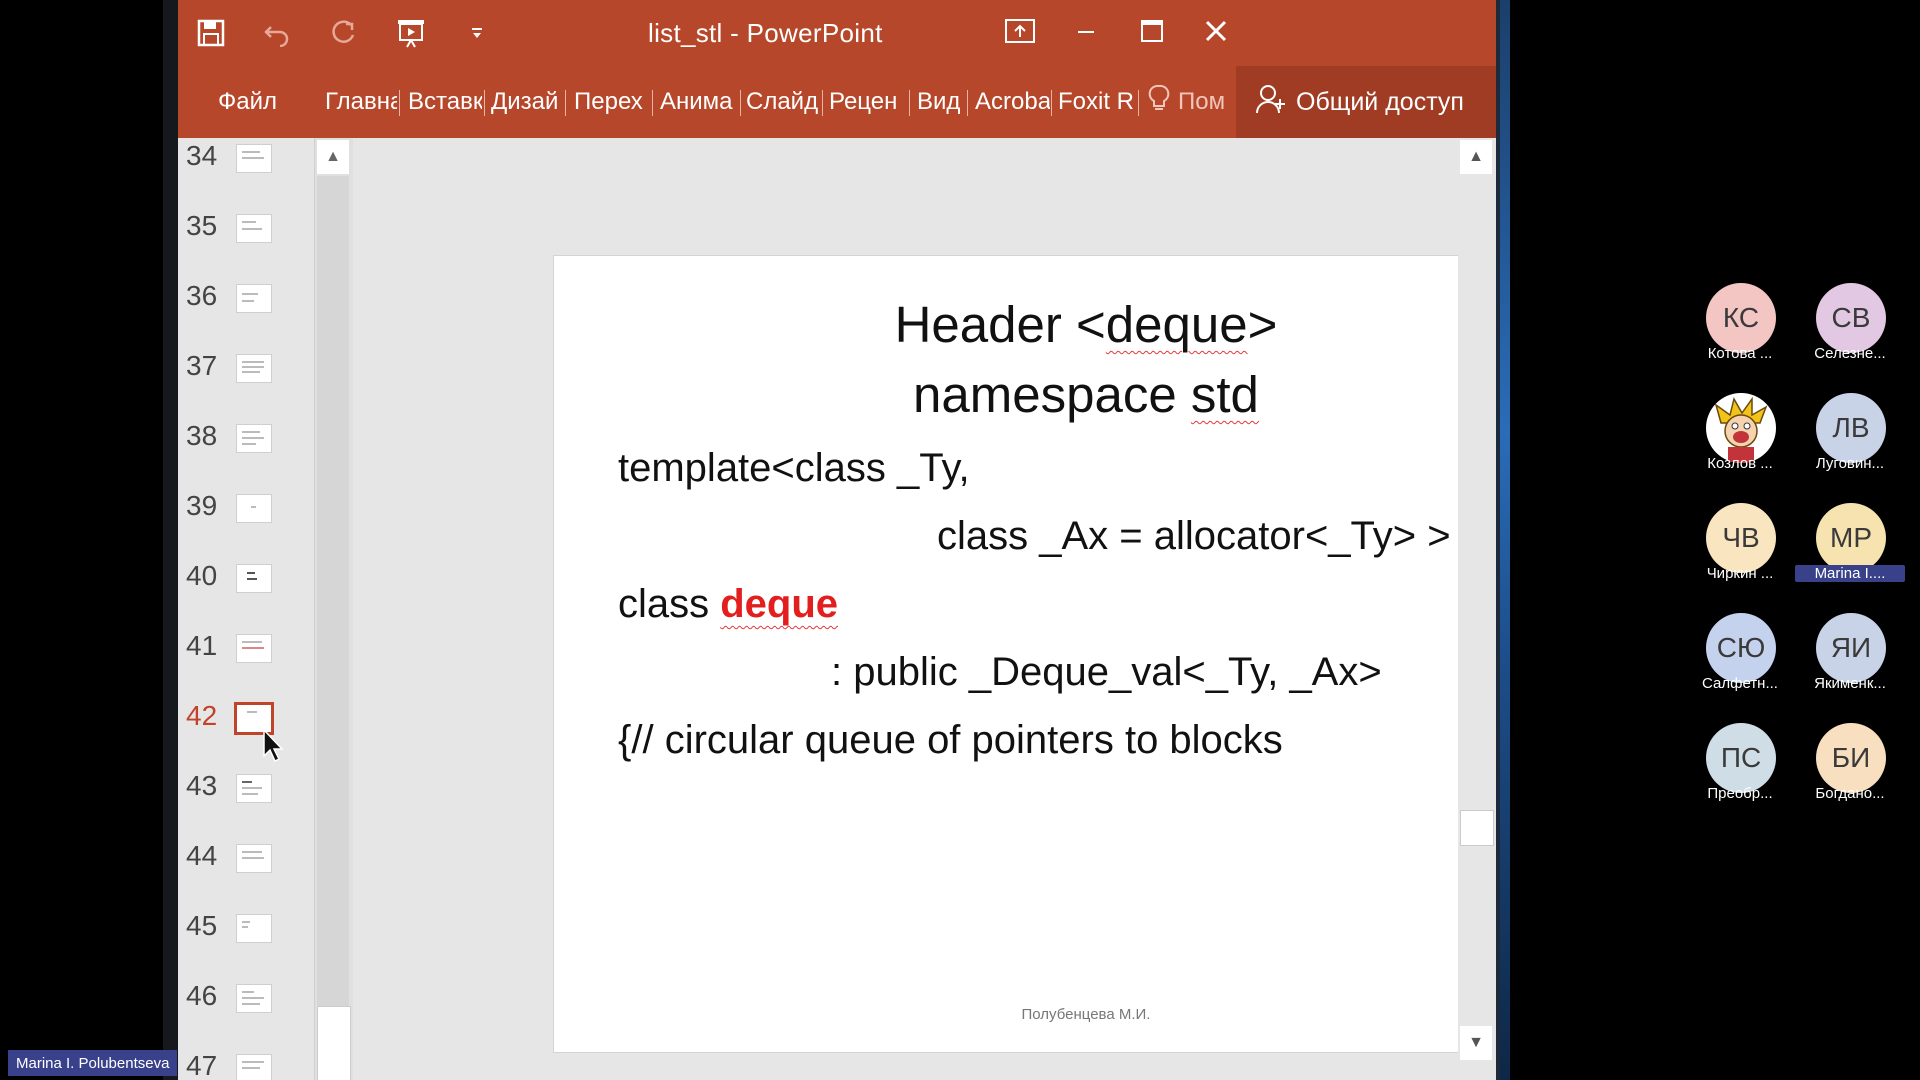 The height and width of the screenshot is (1080, 1920). What do you see at coordinates (1202, 101) in the screenshot?
I see `tell-me-label: Пом` at bounding box center [1202, 101].